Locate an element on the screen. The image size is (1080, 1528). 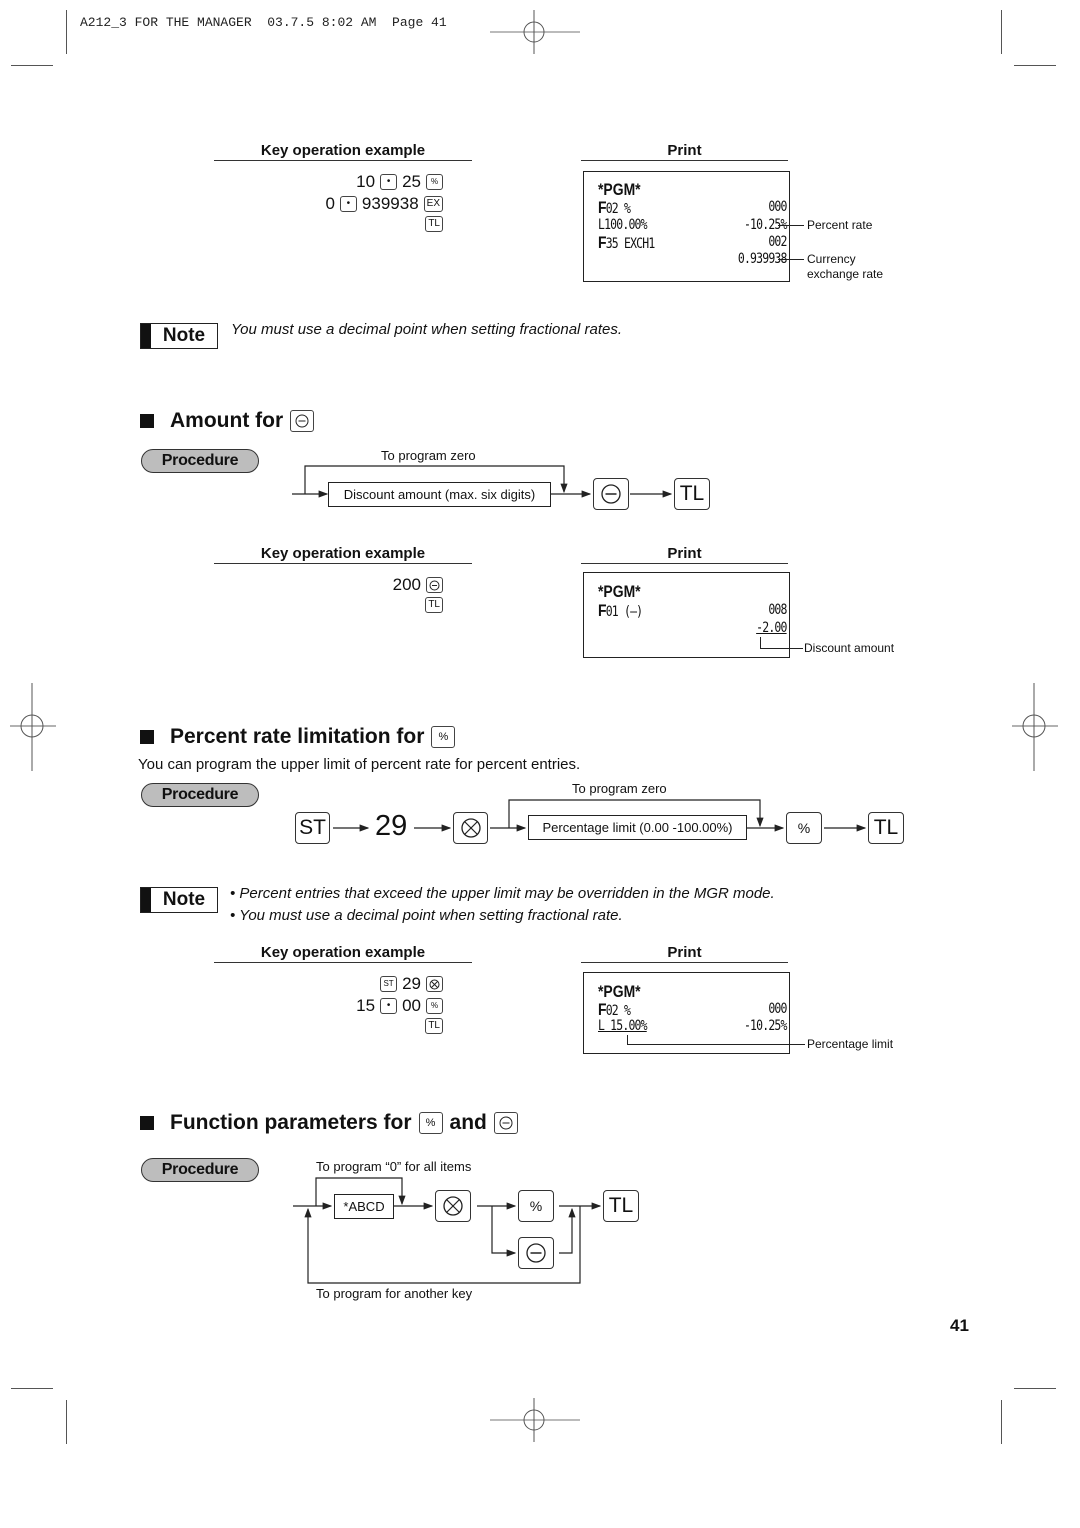
section-title-amount: Amount for is located at coordinates (227, 421).